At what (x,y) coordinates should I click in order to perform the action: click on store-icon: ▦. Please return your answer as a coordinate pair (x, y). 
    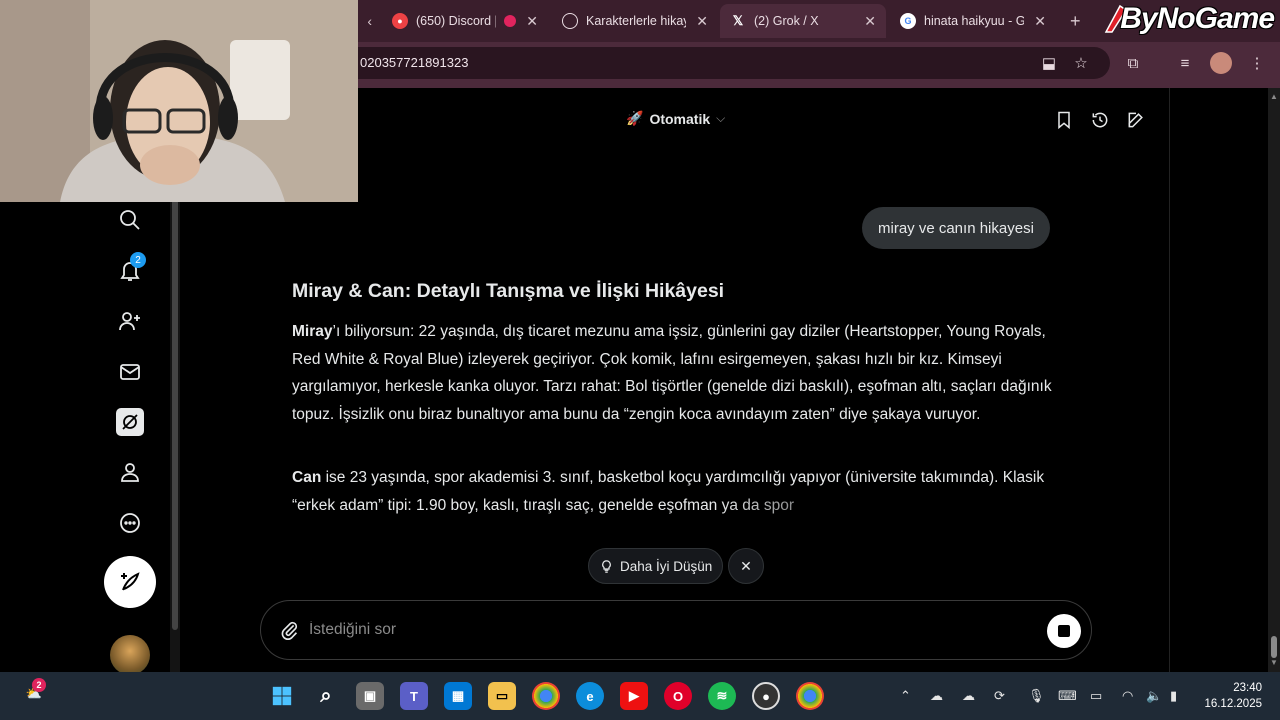
    Looking at the image, I should click on (458, 696).